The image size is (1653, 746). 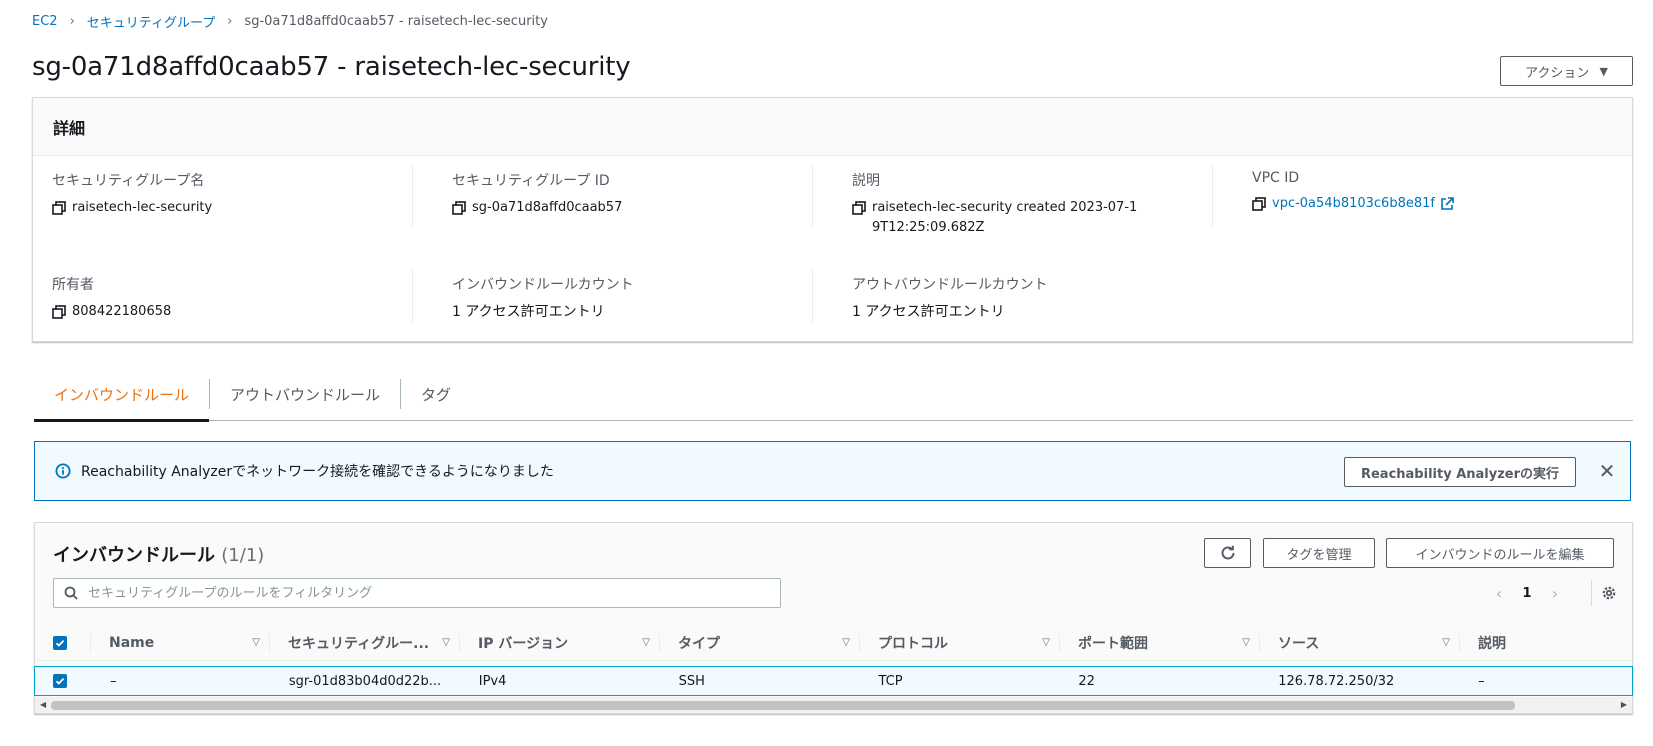 I want to click on edit-inbound-rules-button: インバウンドのルールを編集, so click(x=1500, y=553).